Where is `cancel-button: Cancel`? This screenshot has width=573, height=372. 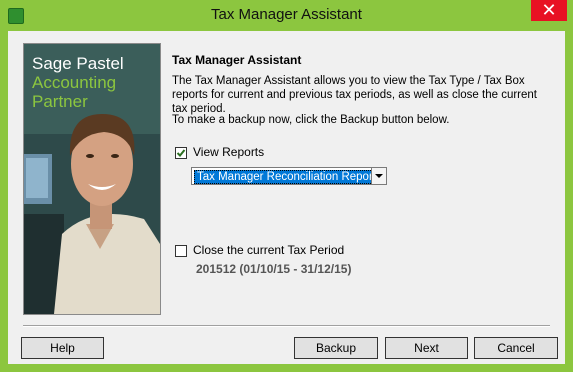 cancel-button: Cancel is located at coordinates (516, 348).